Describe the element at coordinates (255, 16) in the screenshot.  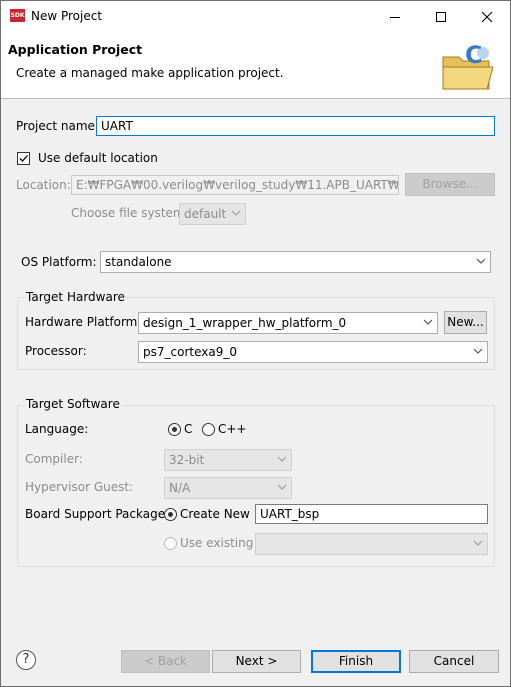
I see `title-bar: SDK New Project` at that location.